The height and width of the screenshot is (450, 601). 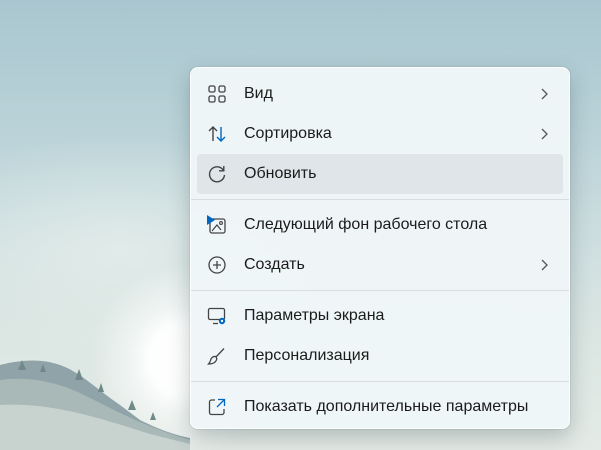 What do you see at coordinates (217, 407) in the screenshot?
I see `more-options-icon` at bounding box center [217, 407].